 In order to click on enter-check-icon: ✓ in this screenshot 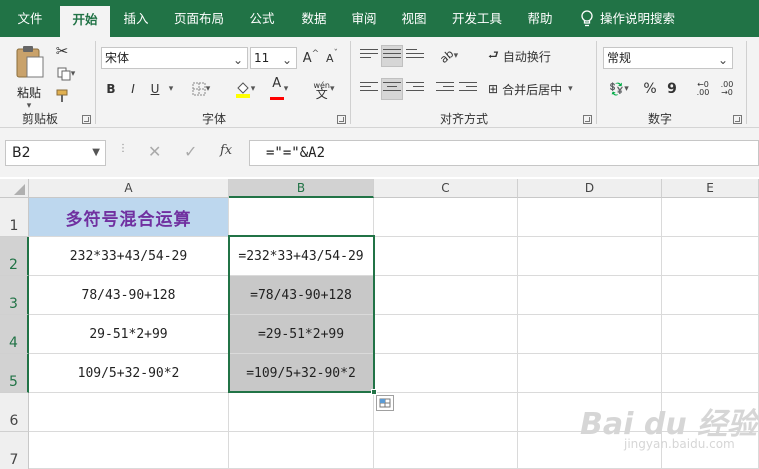, I will do `click(190, 151)`.